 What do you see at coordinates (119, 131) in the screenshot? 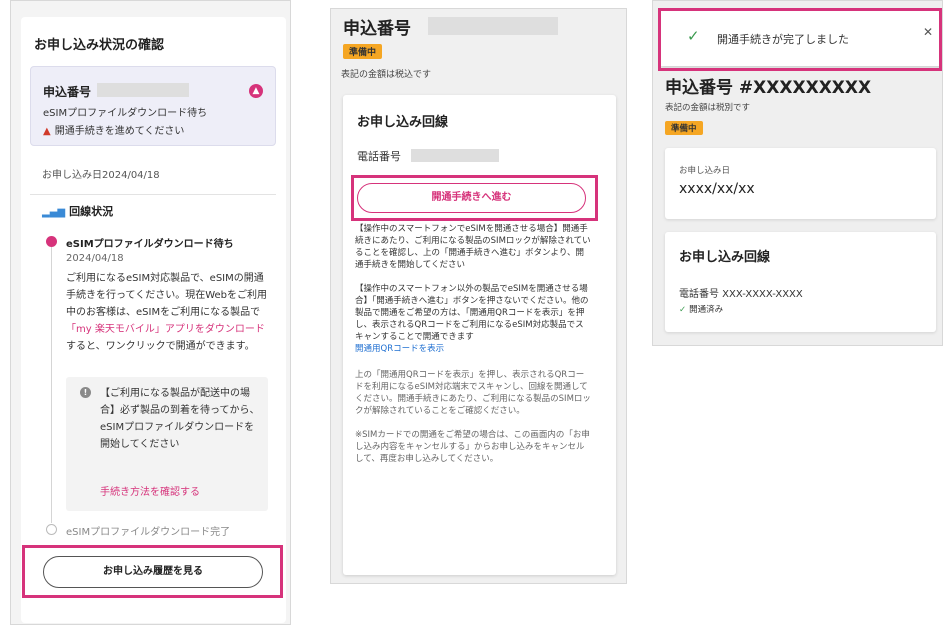
I see `warning-text: 開通手続きを進めてください` at bounding box center [119, 131].